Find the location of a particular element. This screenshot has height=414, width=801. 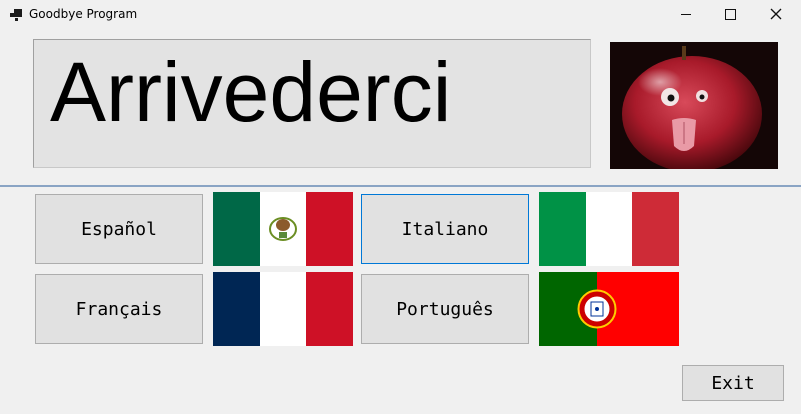

separator is located at coordinates (400, 186).